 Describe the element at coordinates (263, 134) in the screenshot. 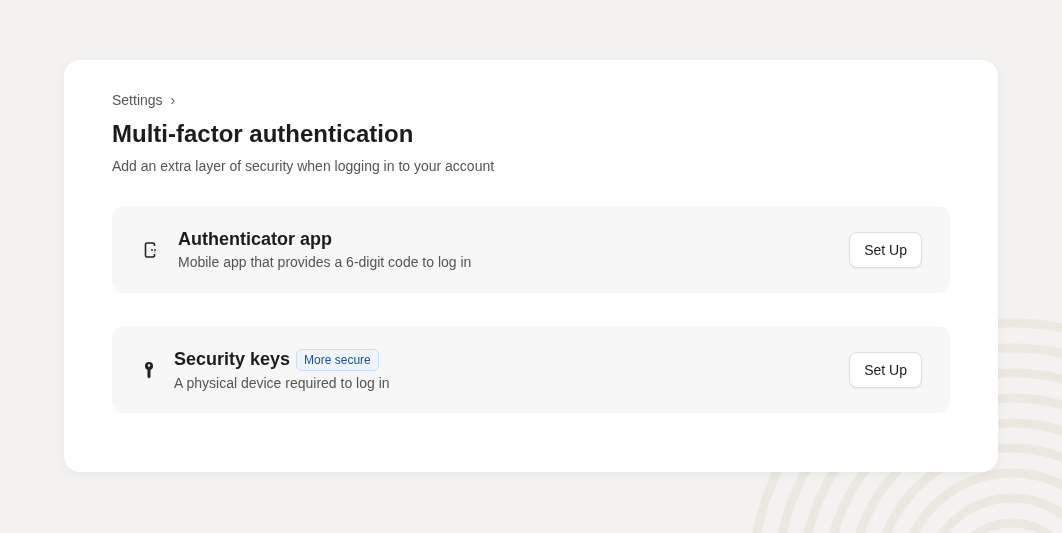

I see `page-title: Multi-factor authentication` at that location.